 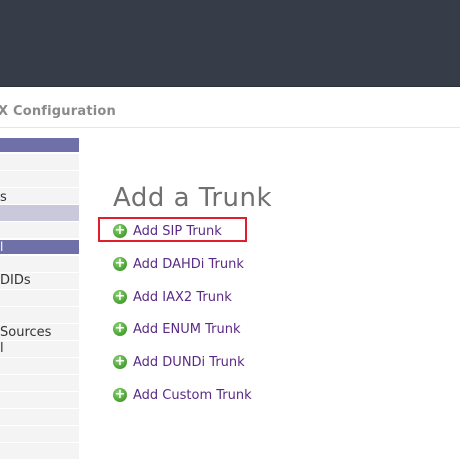 What do you see at coordinates (2, 247) in the screenshot?
I see `sidebar-section-label: l` at bounding box center [2, 247].